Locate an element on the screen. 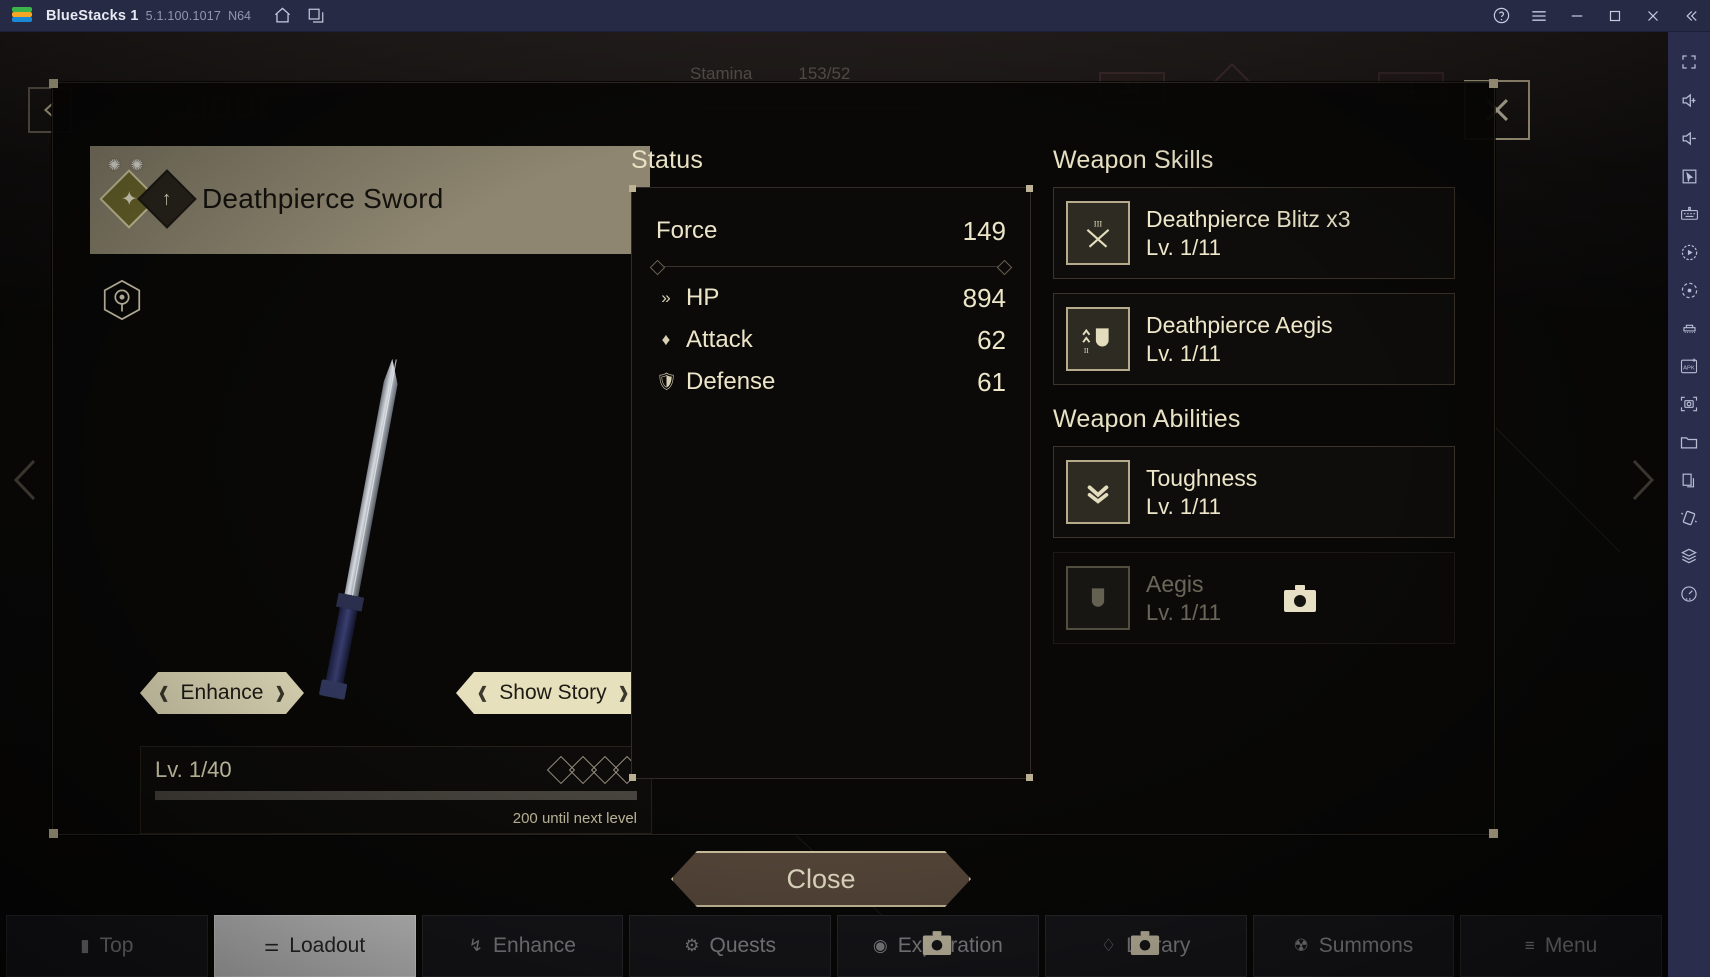  level-header-row: Lv. 1/40 is located at coordinates (398, 770).